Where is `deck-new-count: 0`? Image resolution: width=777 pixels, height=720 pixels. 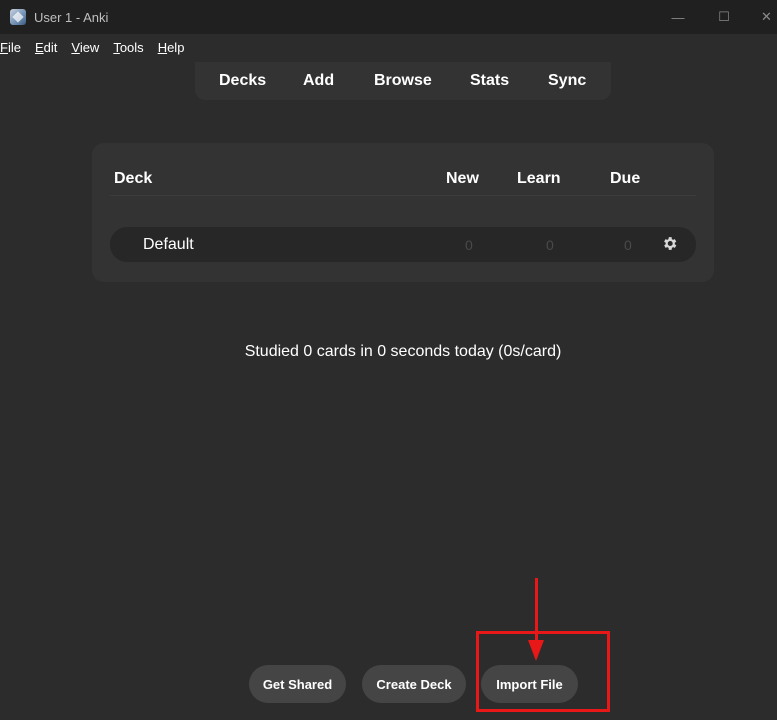
deck-new-count: 0 is located at coordinates (469, 245).